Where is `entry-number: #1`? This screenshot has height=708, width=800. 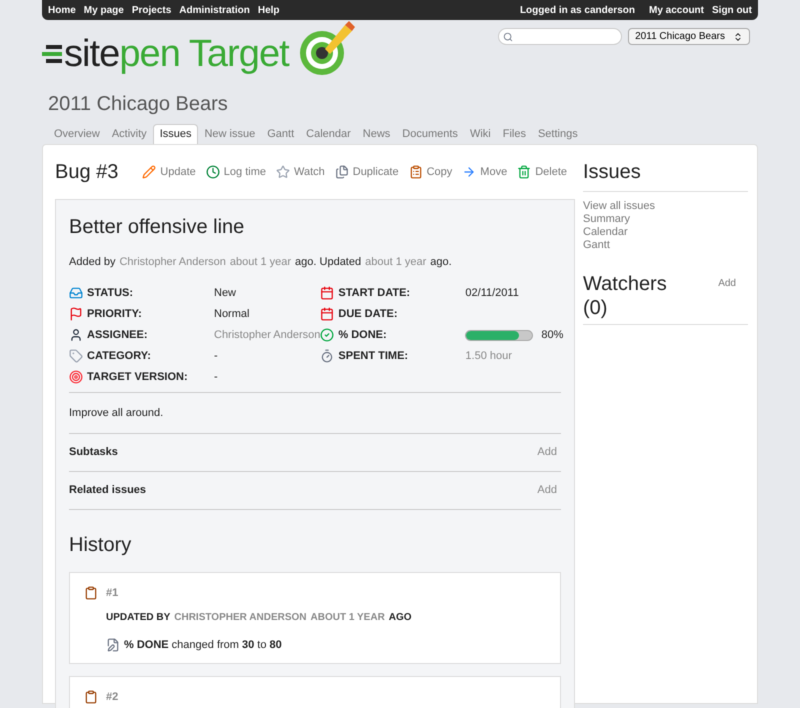
entry-number: #1 is located at coordinates (112, 593).